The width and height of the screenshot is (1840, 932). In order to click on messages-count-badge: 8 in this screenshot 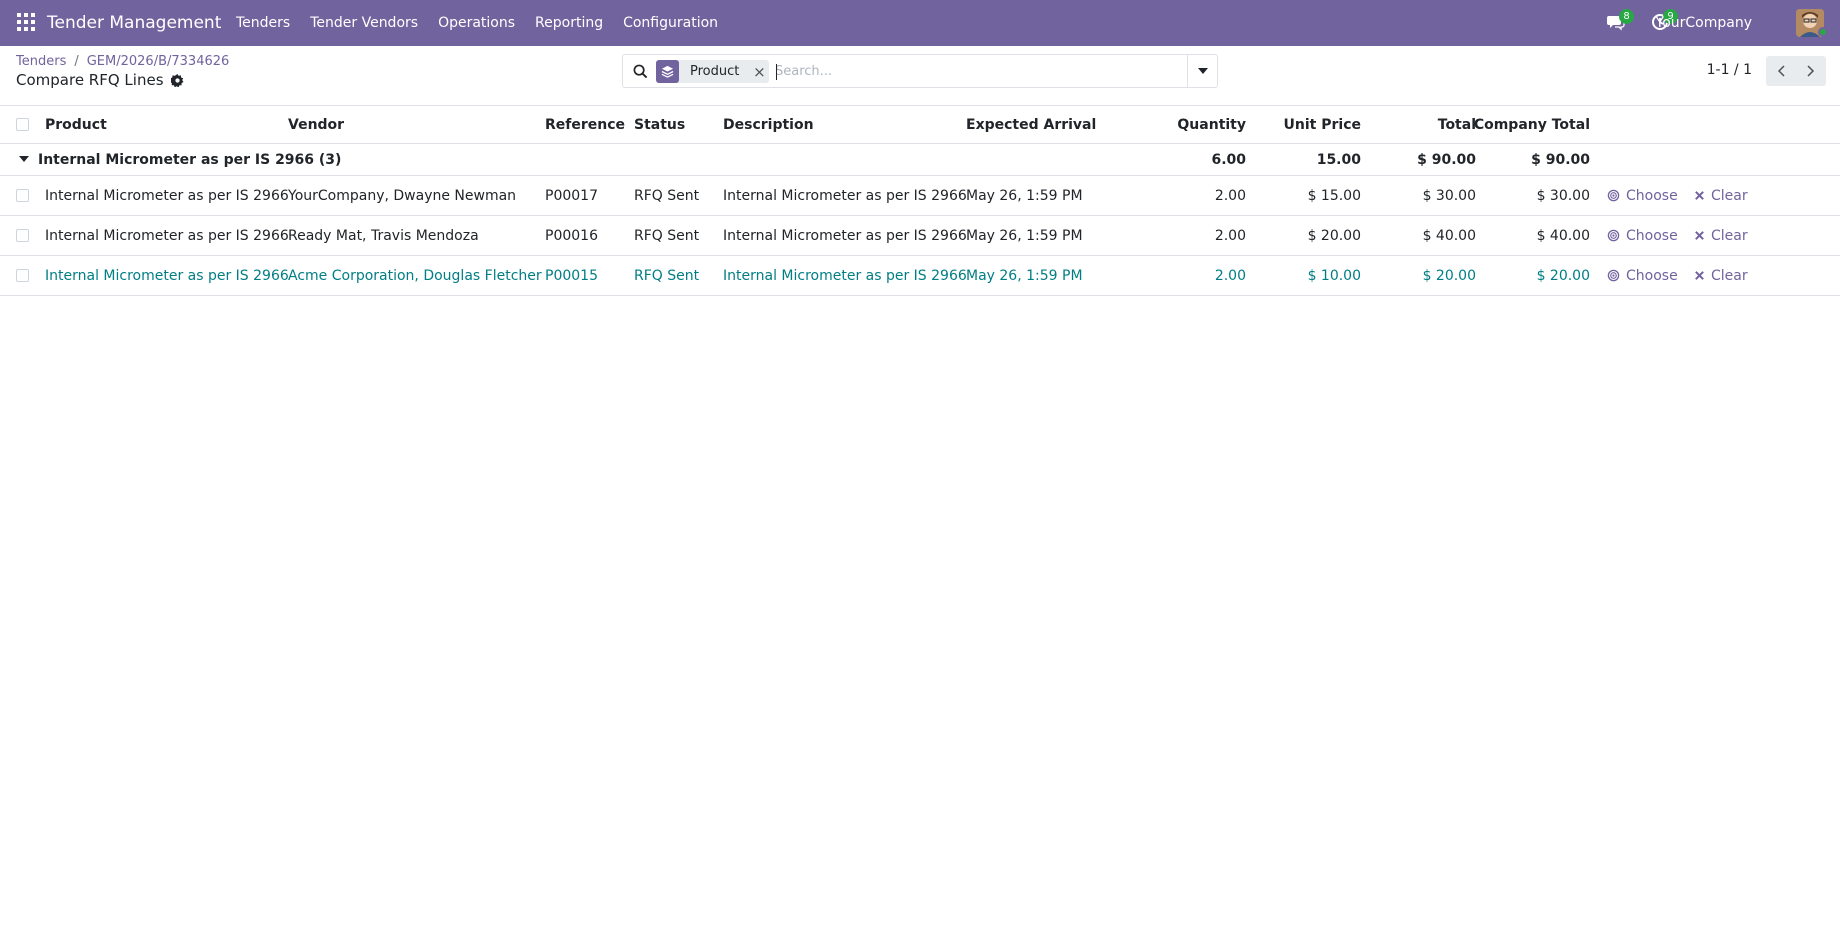, I will do `click(1626, 16)`.